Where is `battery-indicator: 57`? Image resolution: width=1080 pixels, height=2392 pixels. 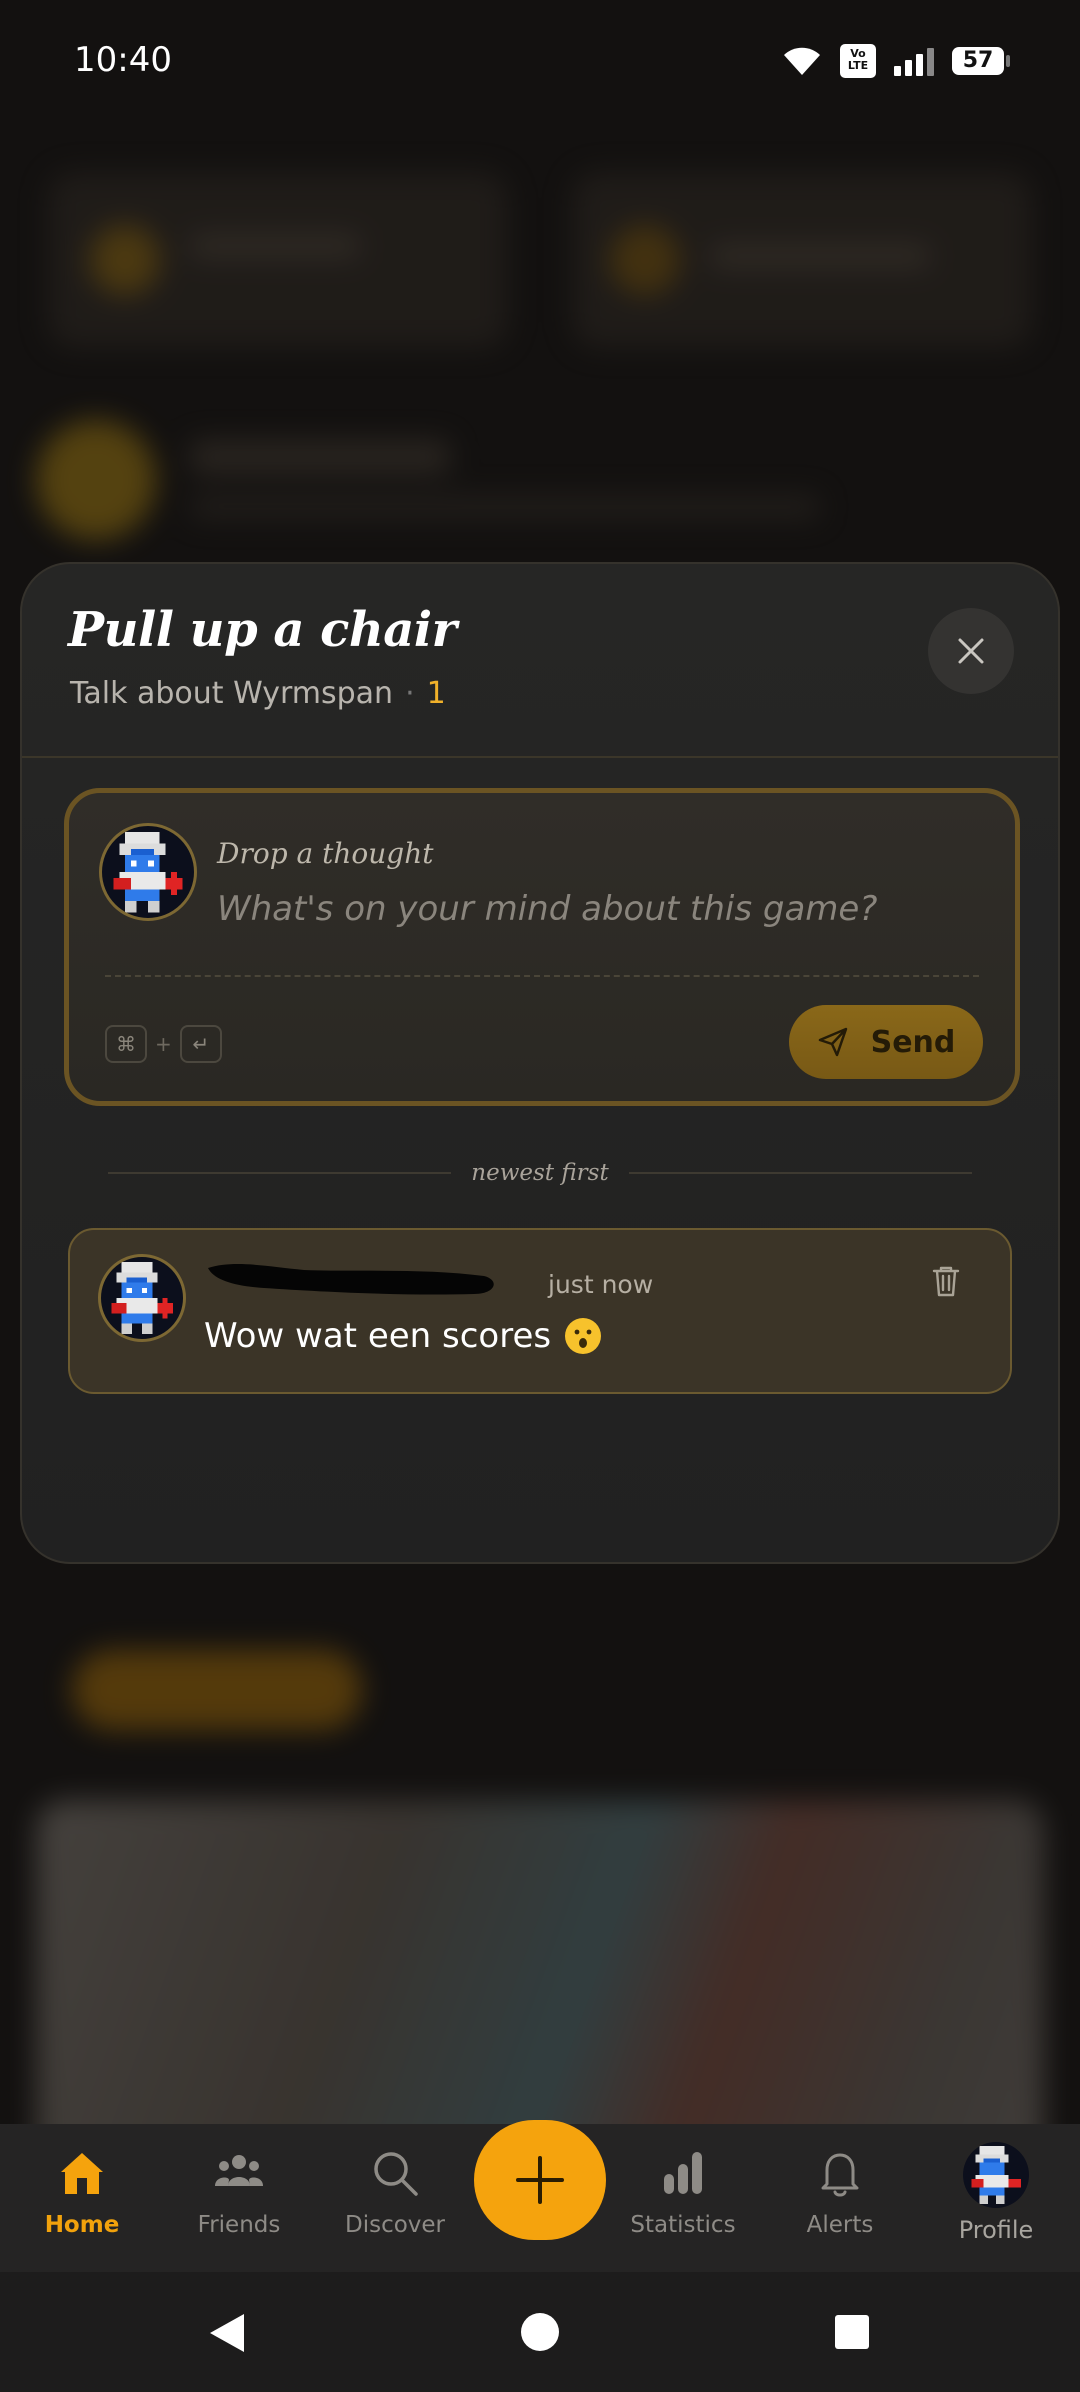 battery-indicator: 57 is located at coordinates (981, 61).